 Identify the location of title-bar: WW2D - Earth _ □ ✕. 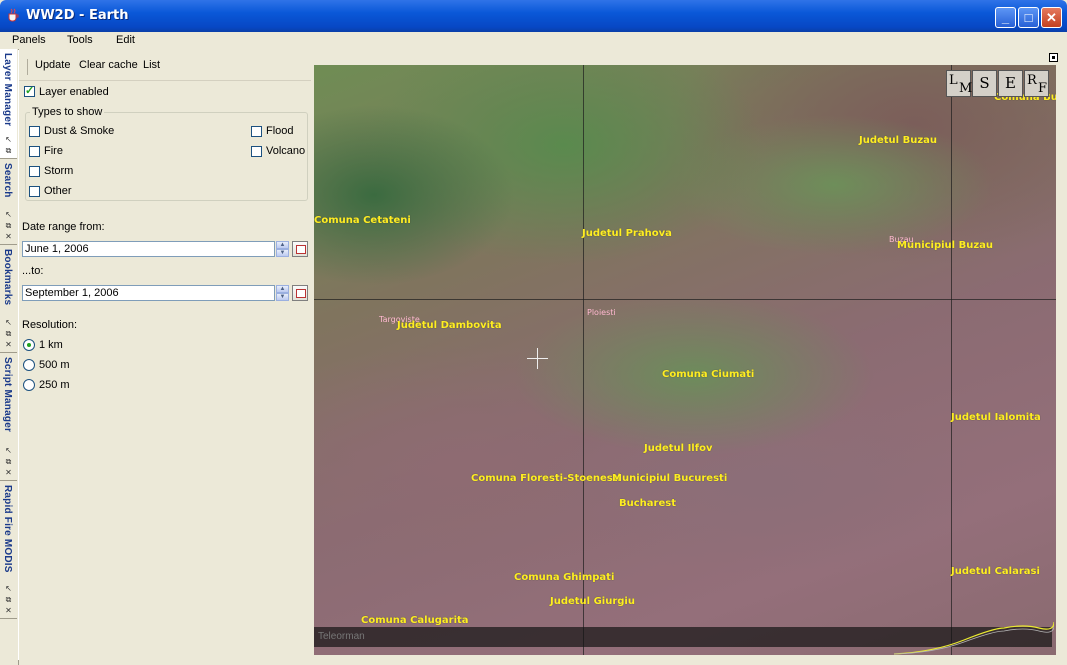
(533, 16).